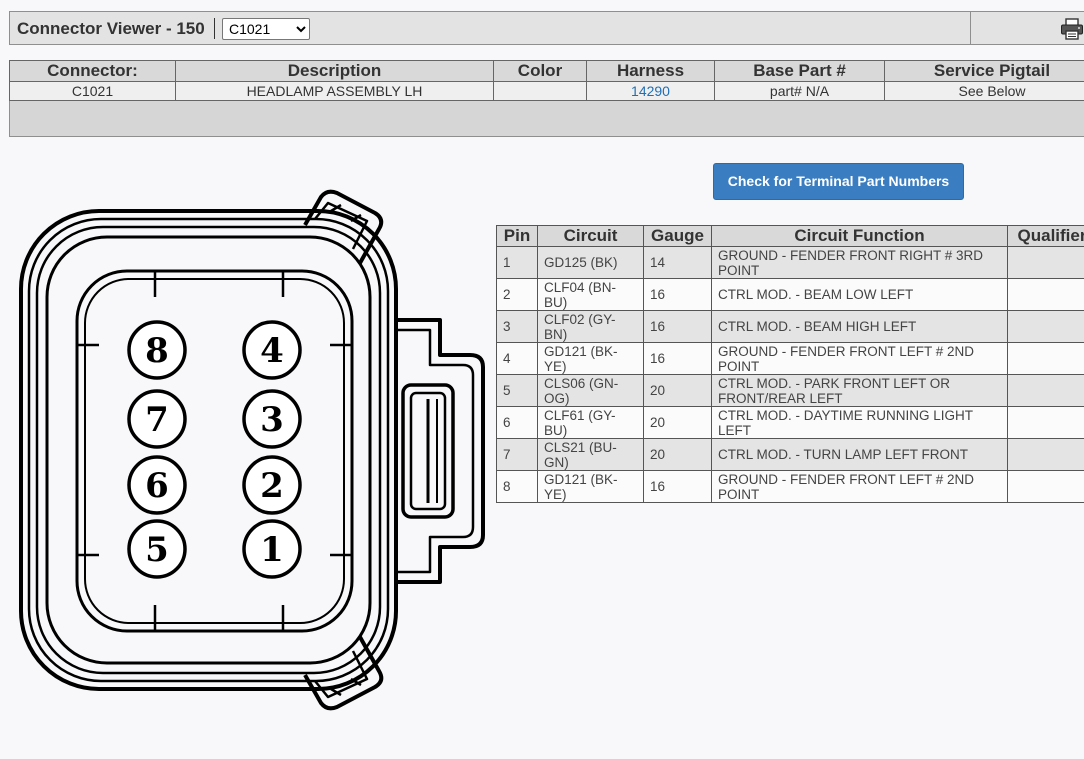 This screenshot has width=1084, height=759. What do you see at coordinates (266, 29) in the screenshot?
I see `connector-select: C1021` at bounding box center [266, 29].